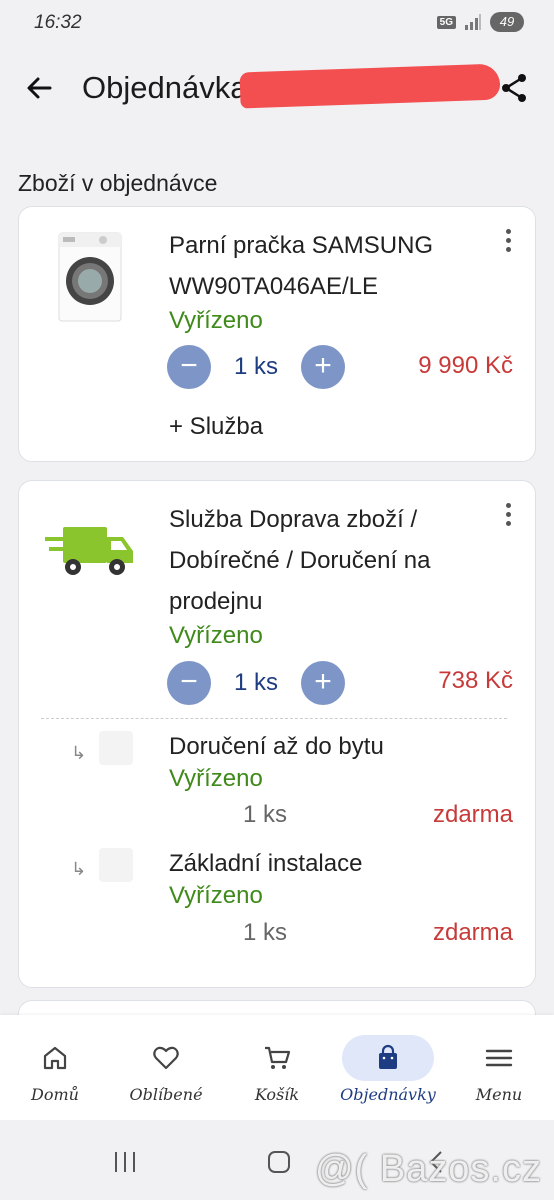 This screenshot has height=1200, width=554. I want to click on home-button-icon, so click(279, 1162).